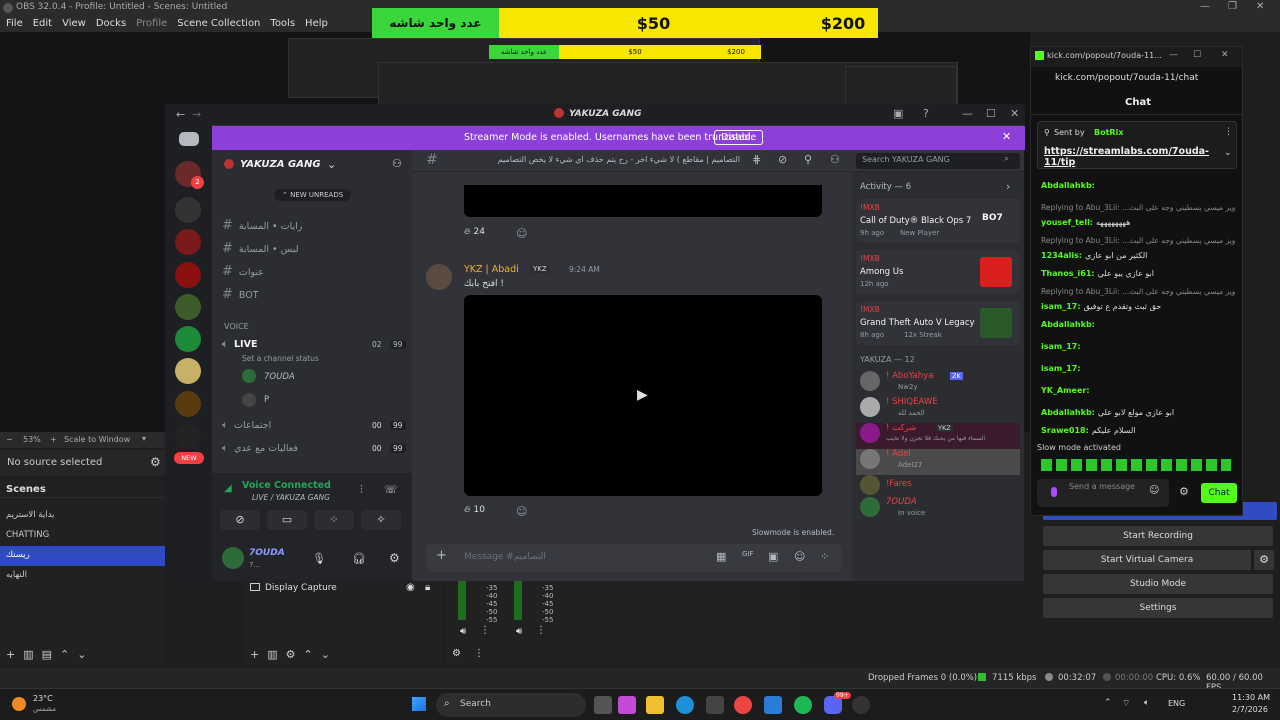 The height and width of the screenshot is (720, 1280). I want to click on zoom-in-icon: +, so click(53, 439).